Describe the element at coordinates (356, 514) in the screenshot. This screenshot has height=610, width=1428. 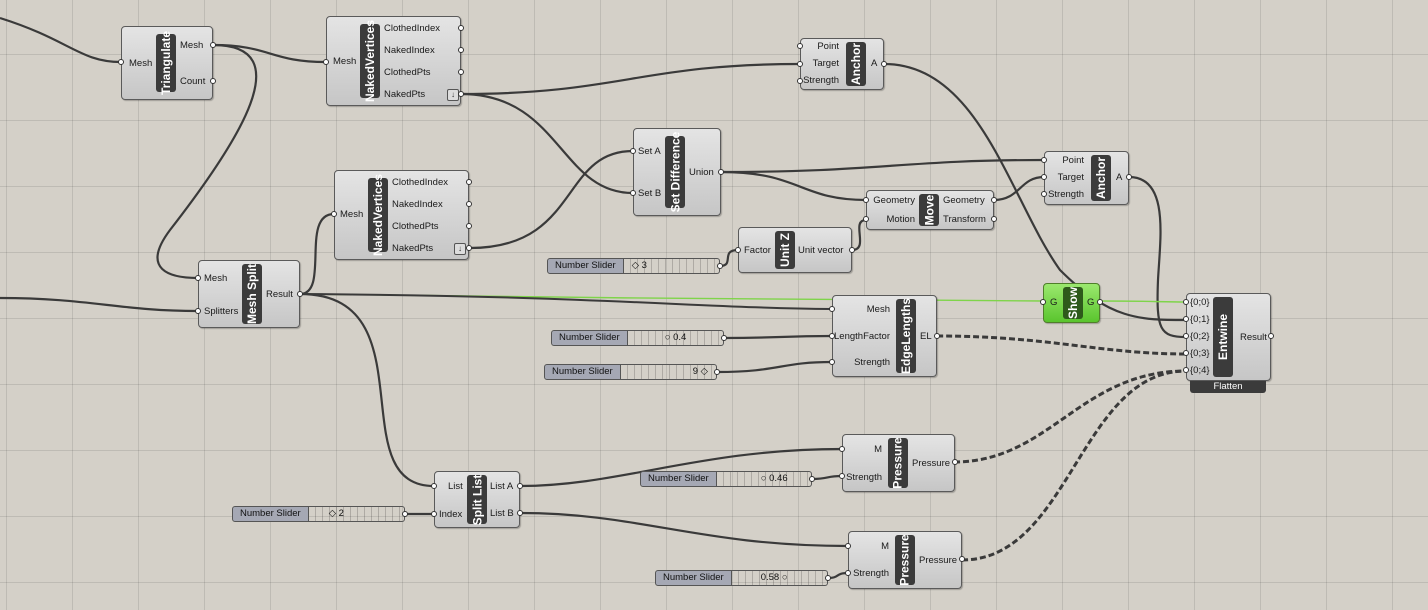
I see `slider-track: ◇ 2` at that location.